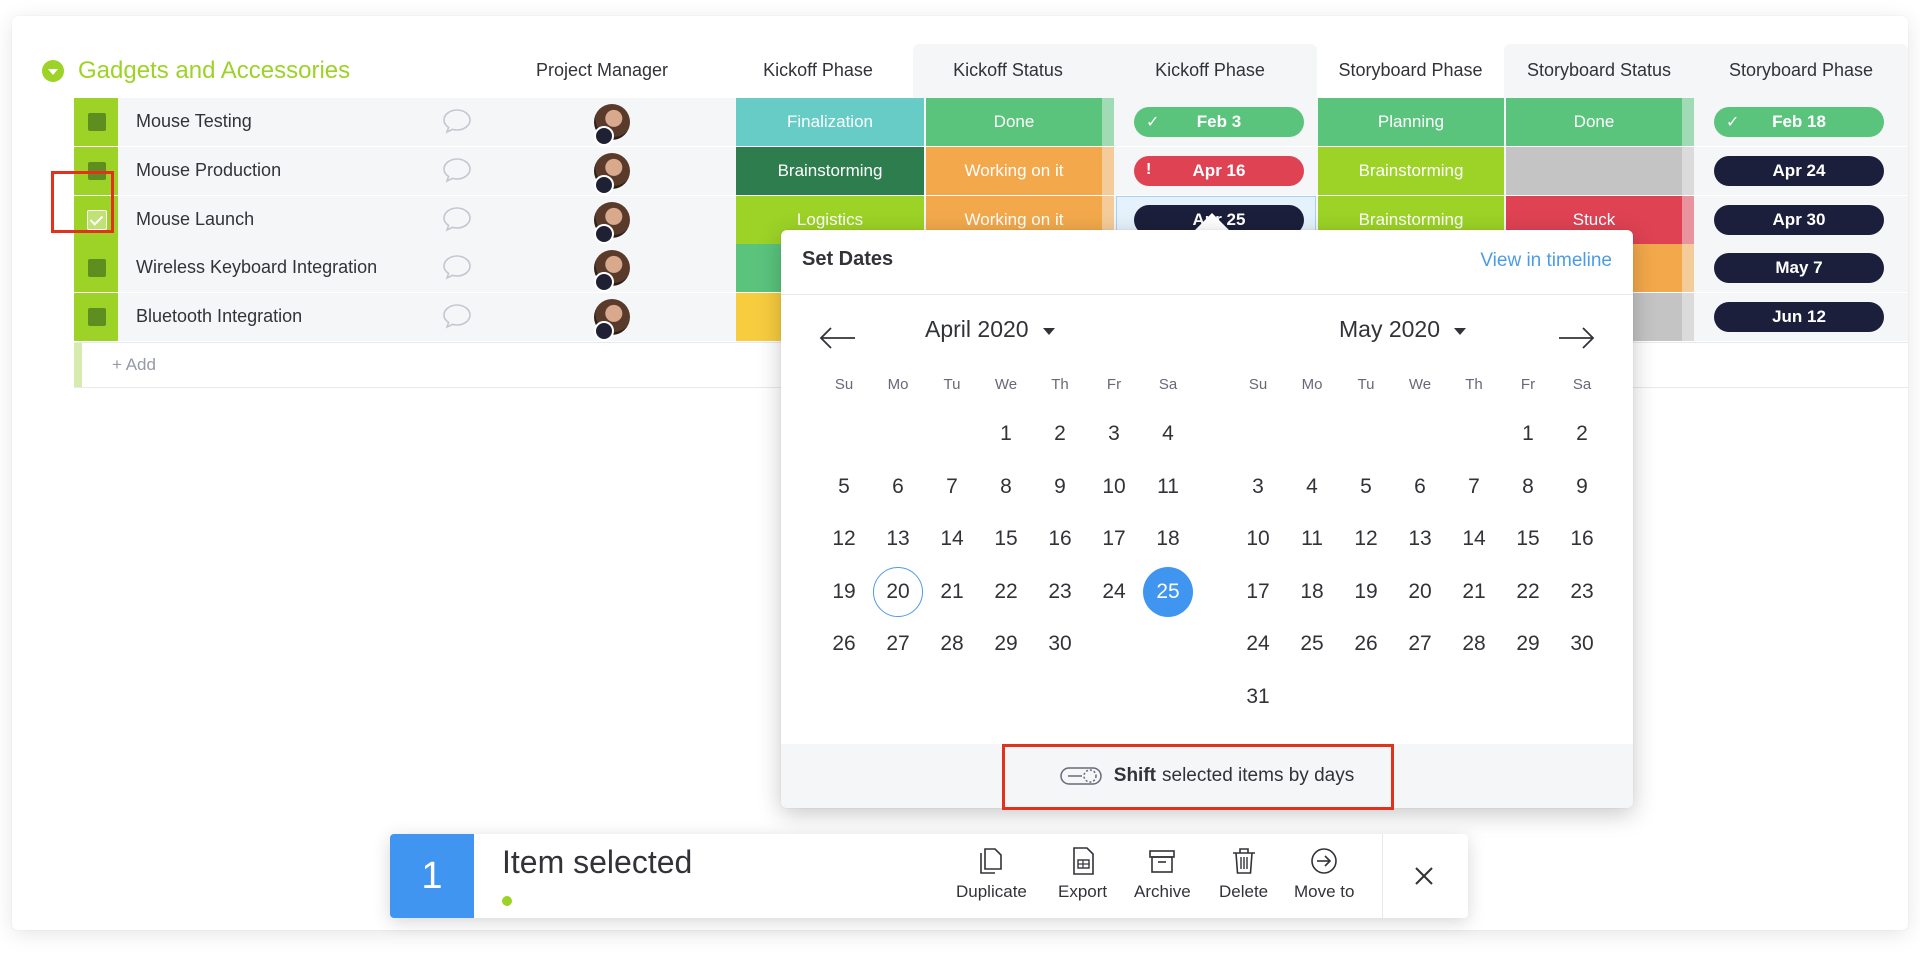 Image resolution: width=1920 pixels, height=961 pixels. Describe the element at coordinates (1258, 539) in the screenshot. I see `calendar-day: 10` at that location.